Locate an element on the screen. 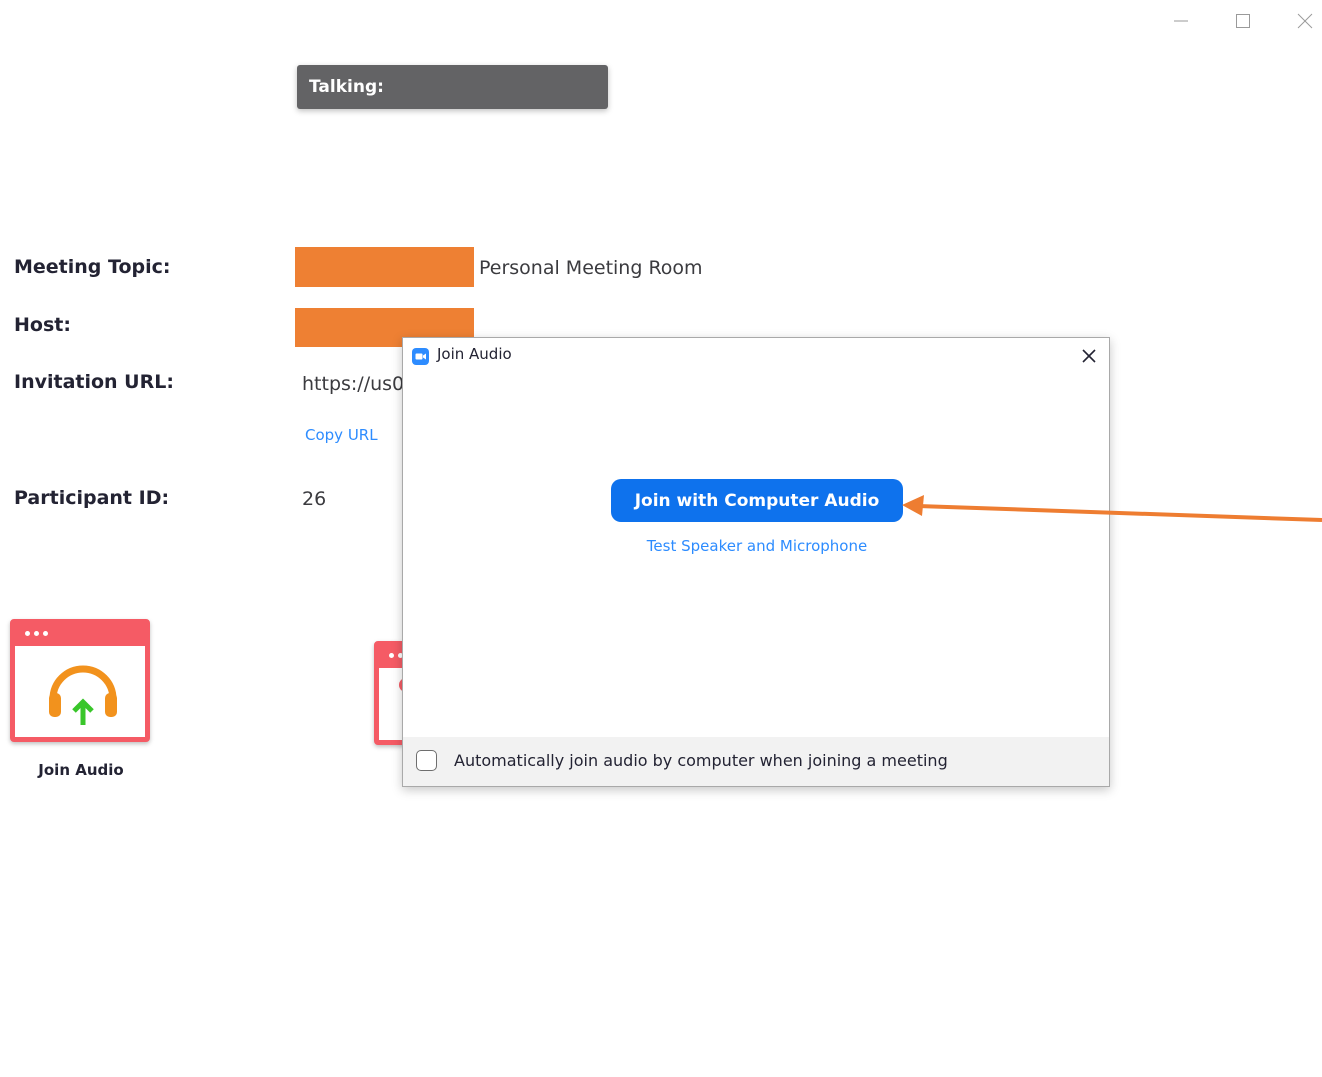 This screenshot has width=1322, height=1077. maximize-icon is located at coordinates (1243, 21).